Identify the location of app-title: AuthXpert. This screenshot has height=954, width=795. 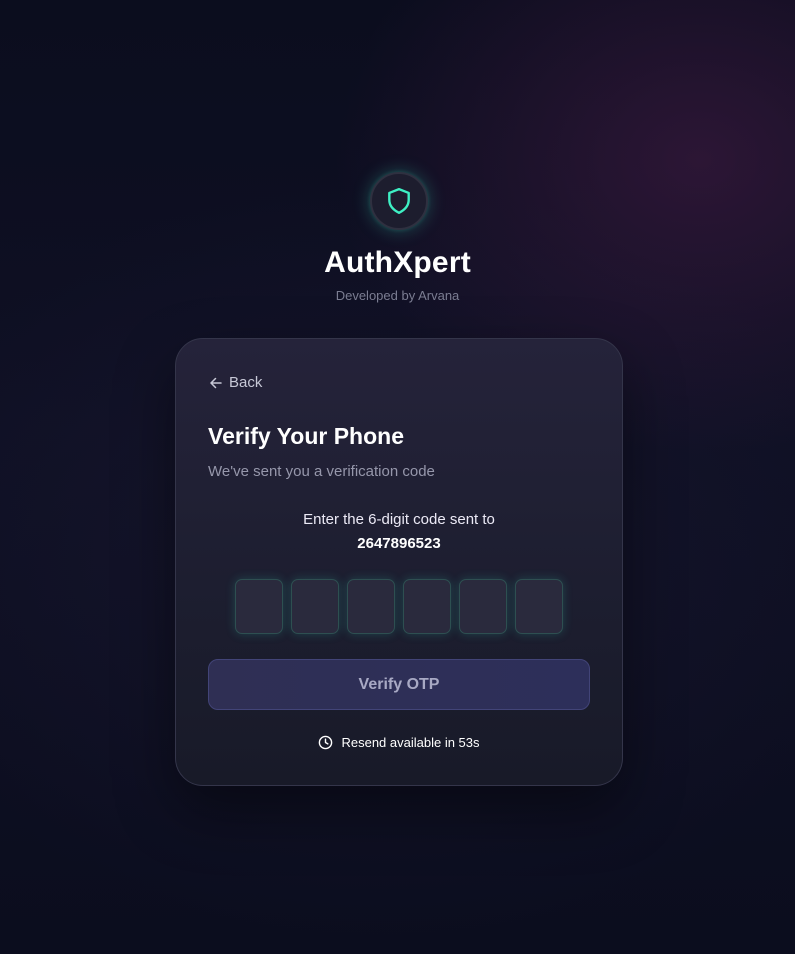
(397, 262).